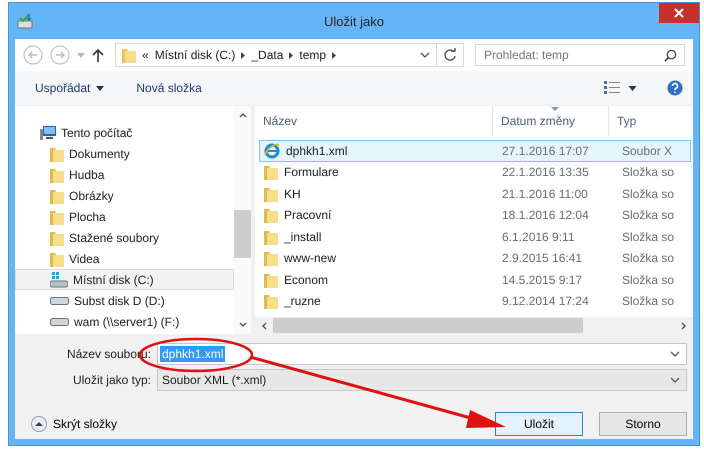  I want to click on file-row: _ruzne 9.12.2014 17:24 Složka so, so click(475, 301).